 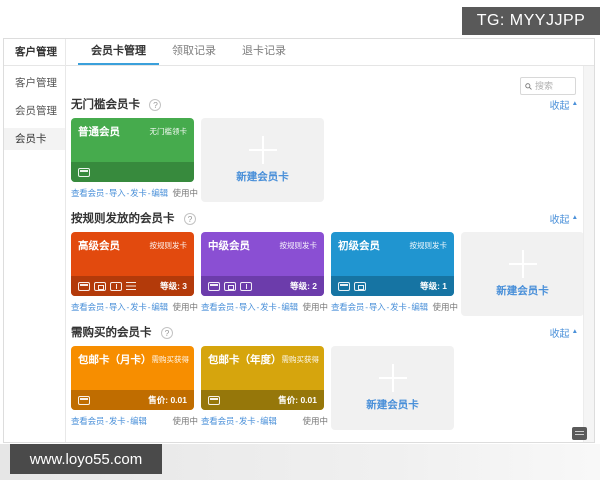 What do you see at coordinates (392, 254) in the screenshot?
I see `card-header: 初级会员 按规则发卡` at bounding box center [392, 254].